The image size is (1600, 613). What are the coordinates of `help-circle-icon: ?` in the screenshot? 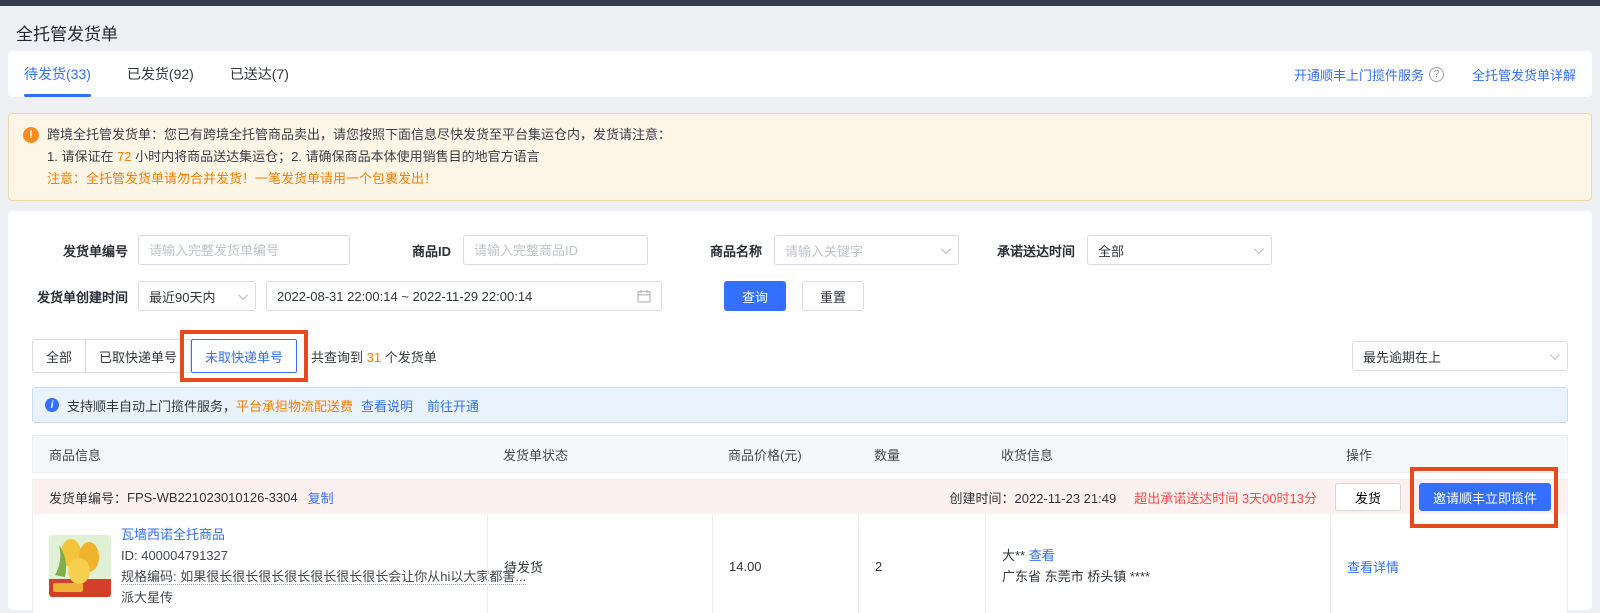 It's located at (1436, 74).